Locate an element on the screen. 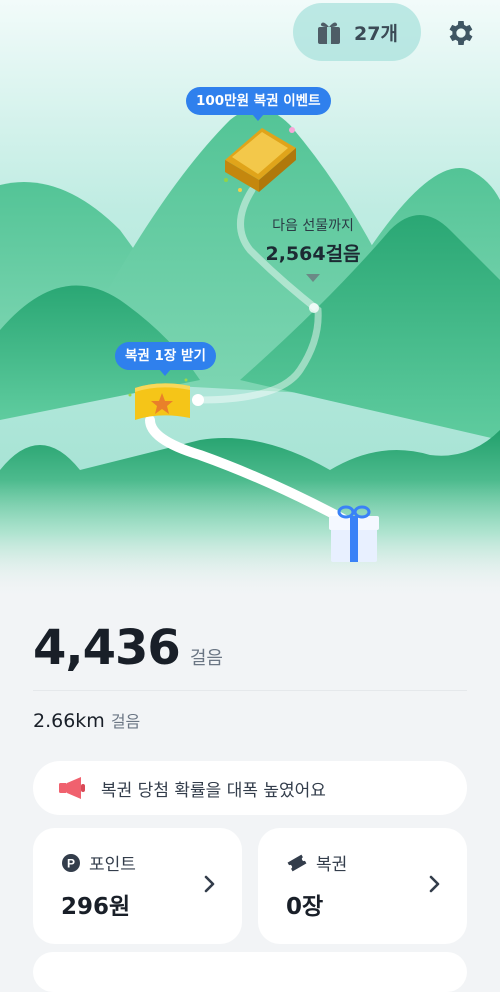 The width and height of the screenshot is (500, 992). step-count: 4,436 걸음 is located at coordinates (128, 648).